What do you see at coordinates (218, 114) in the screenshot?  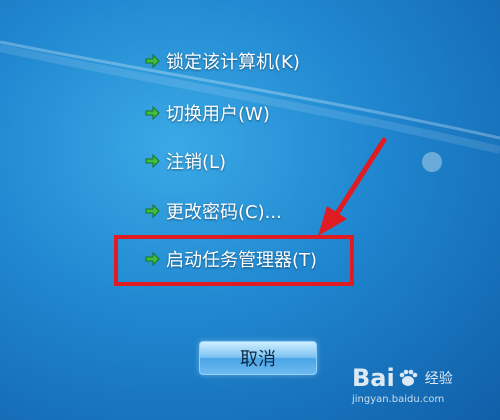 I see `menu-item-label: 切换用户(W)` at bounding box center [218, 114].